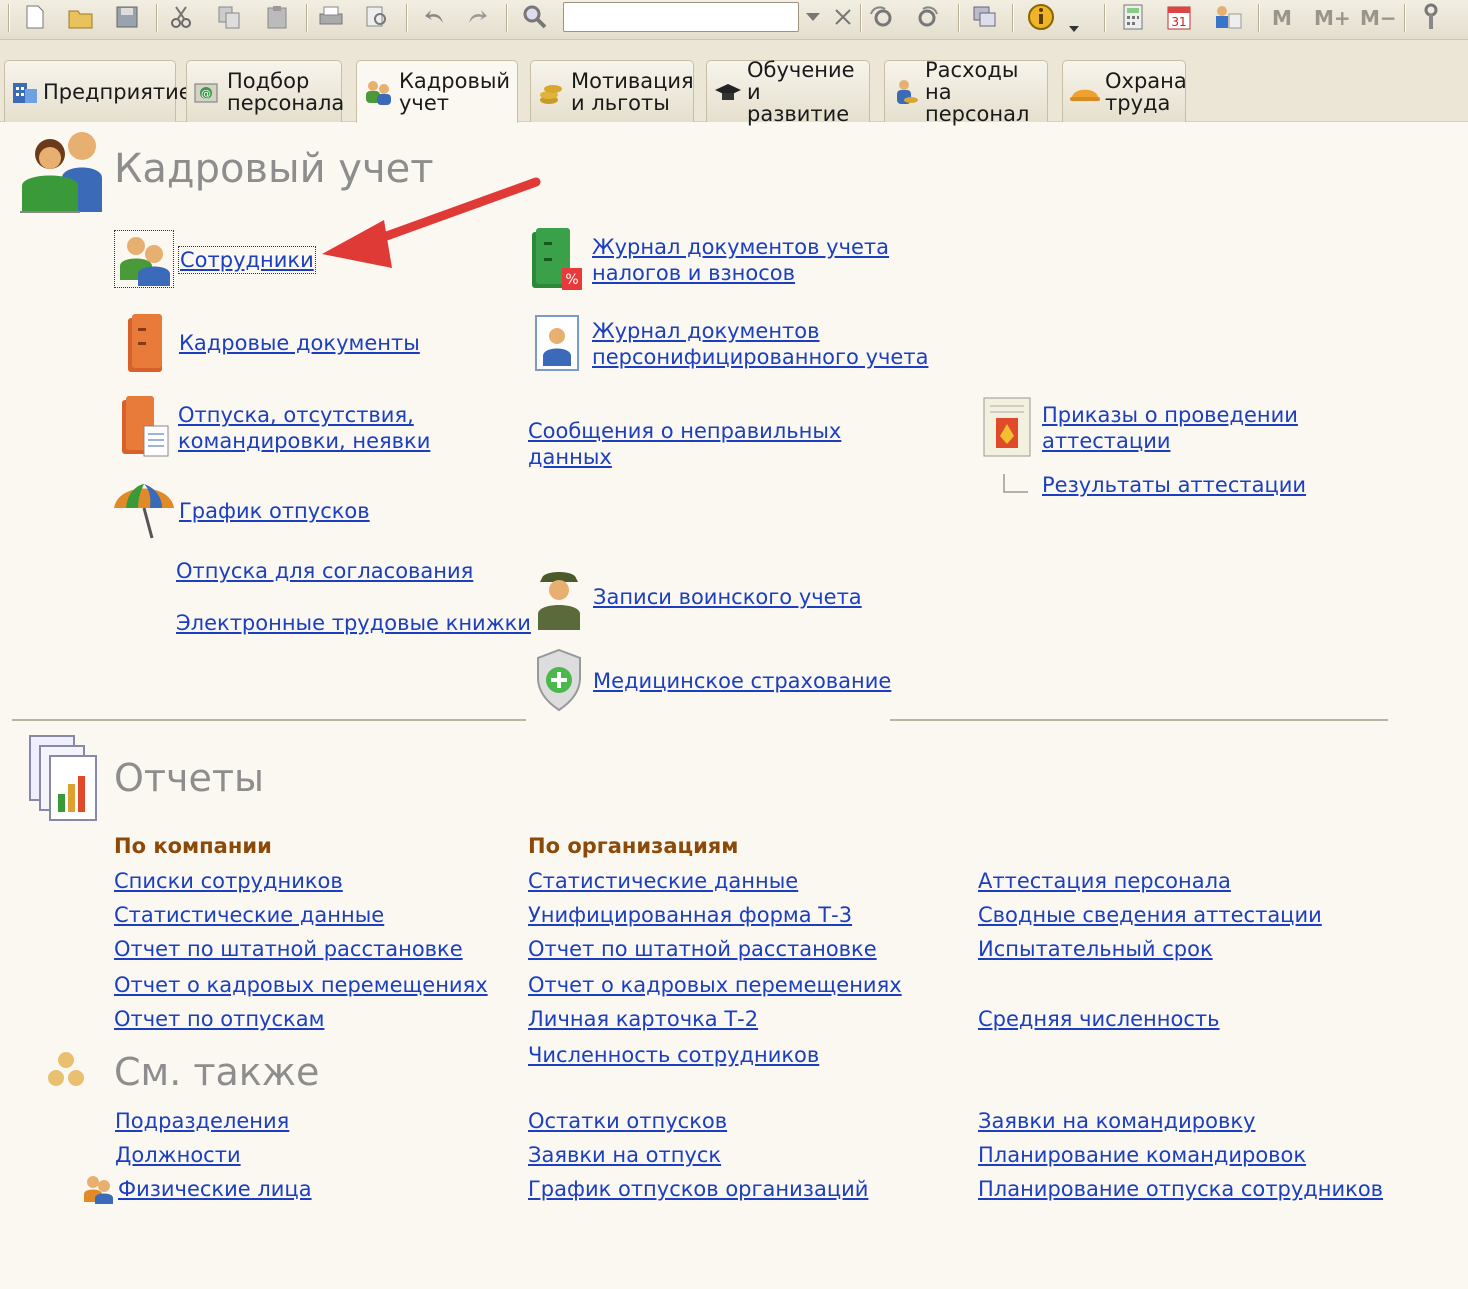  I want to click on tax-journal-icon: %, so click(558, 259).